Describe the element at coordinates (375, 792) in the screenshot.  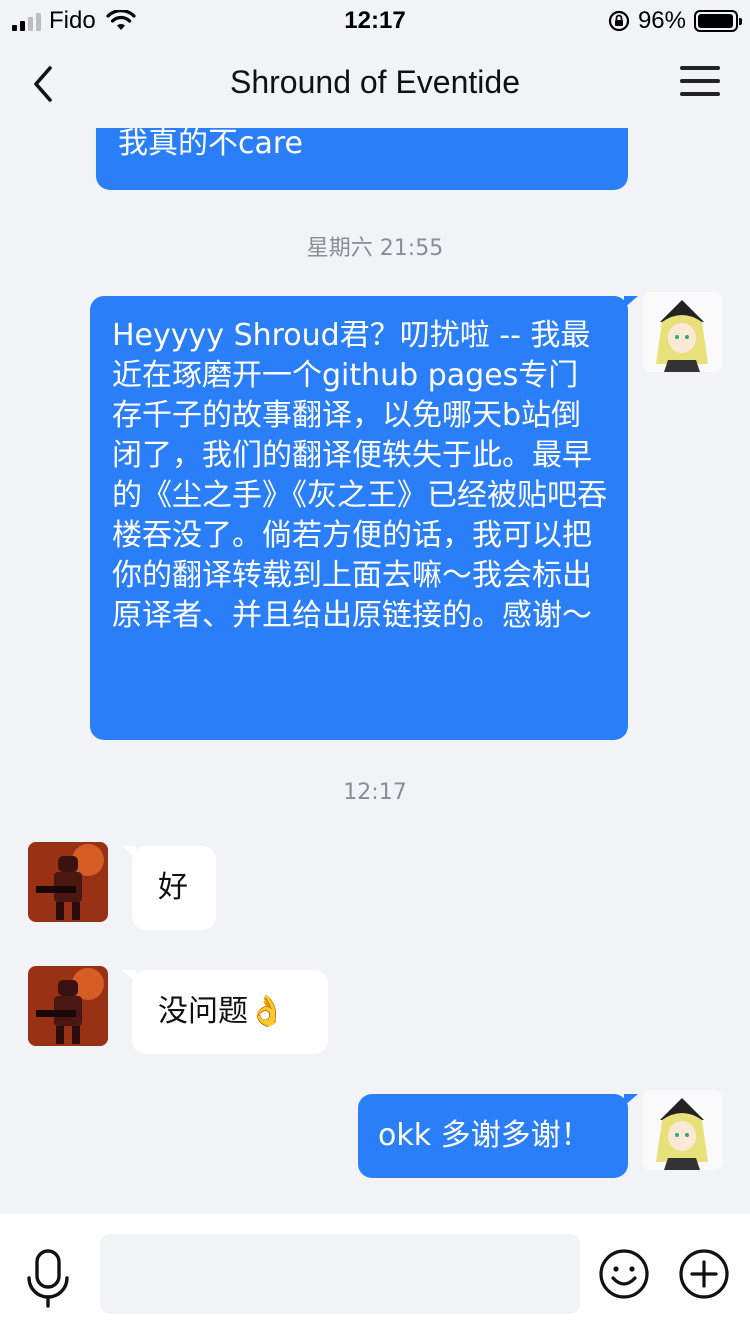
I see `timestamp: 12:17` at that location.